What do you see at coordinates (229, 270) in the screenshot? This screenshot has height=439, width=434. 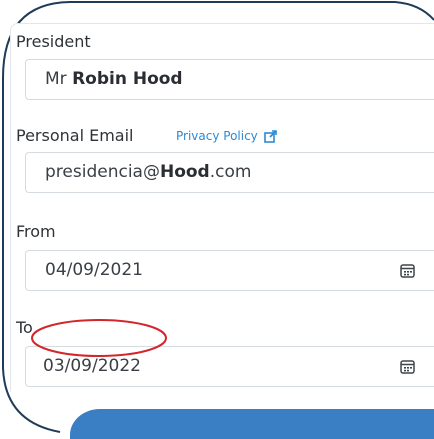 I see `from-date-field: 04/09/2021` at bounding box center [229, 270].